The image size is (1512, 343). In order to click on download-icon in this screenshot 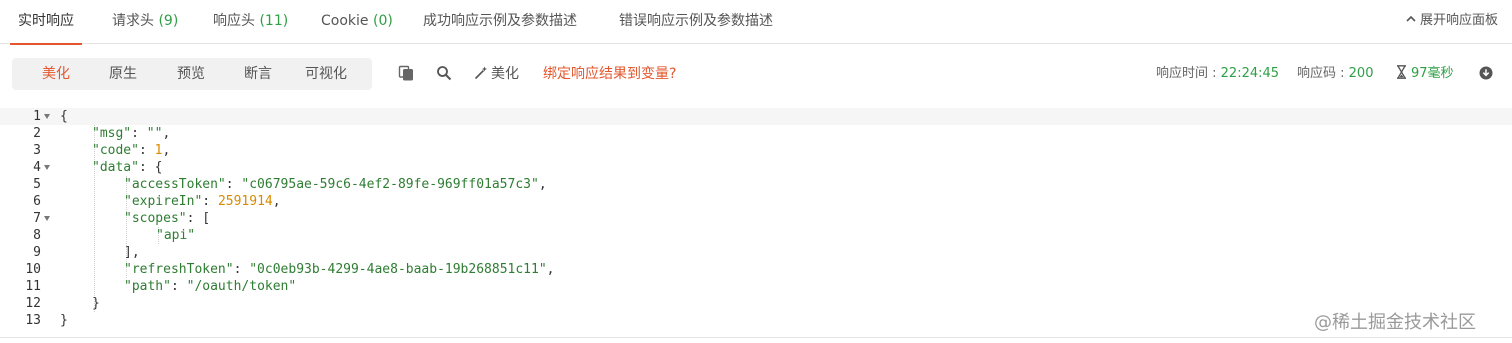, I will do `click(1486, 73)`.